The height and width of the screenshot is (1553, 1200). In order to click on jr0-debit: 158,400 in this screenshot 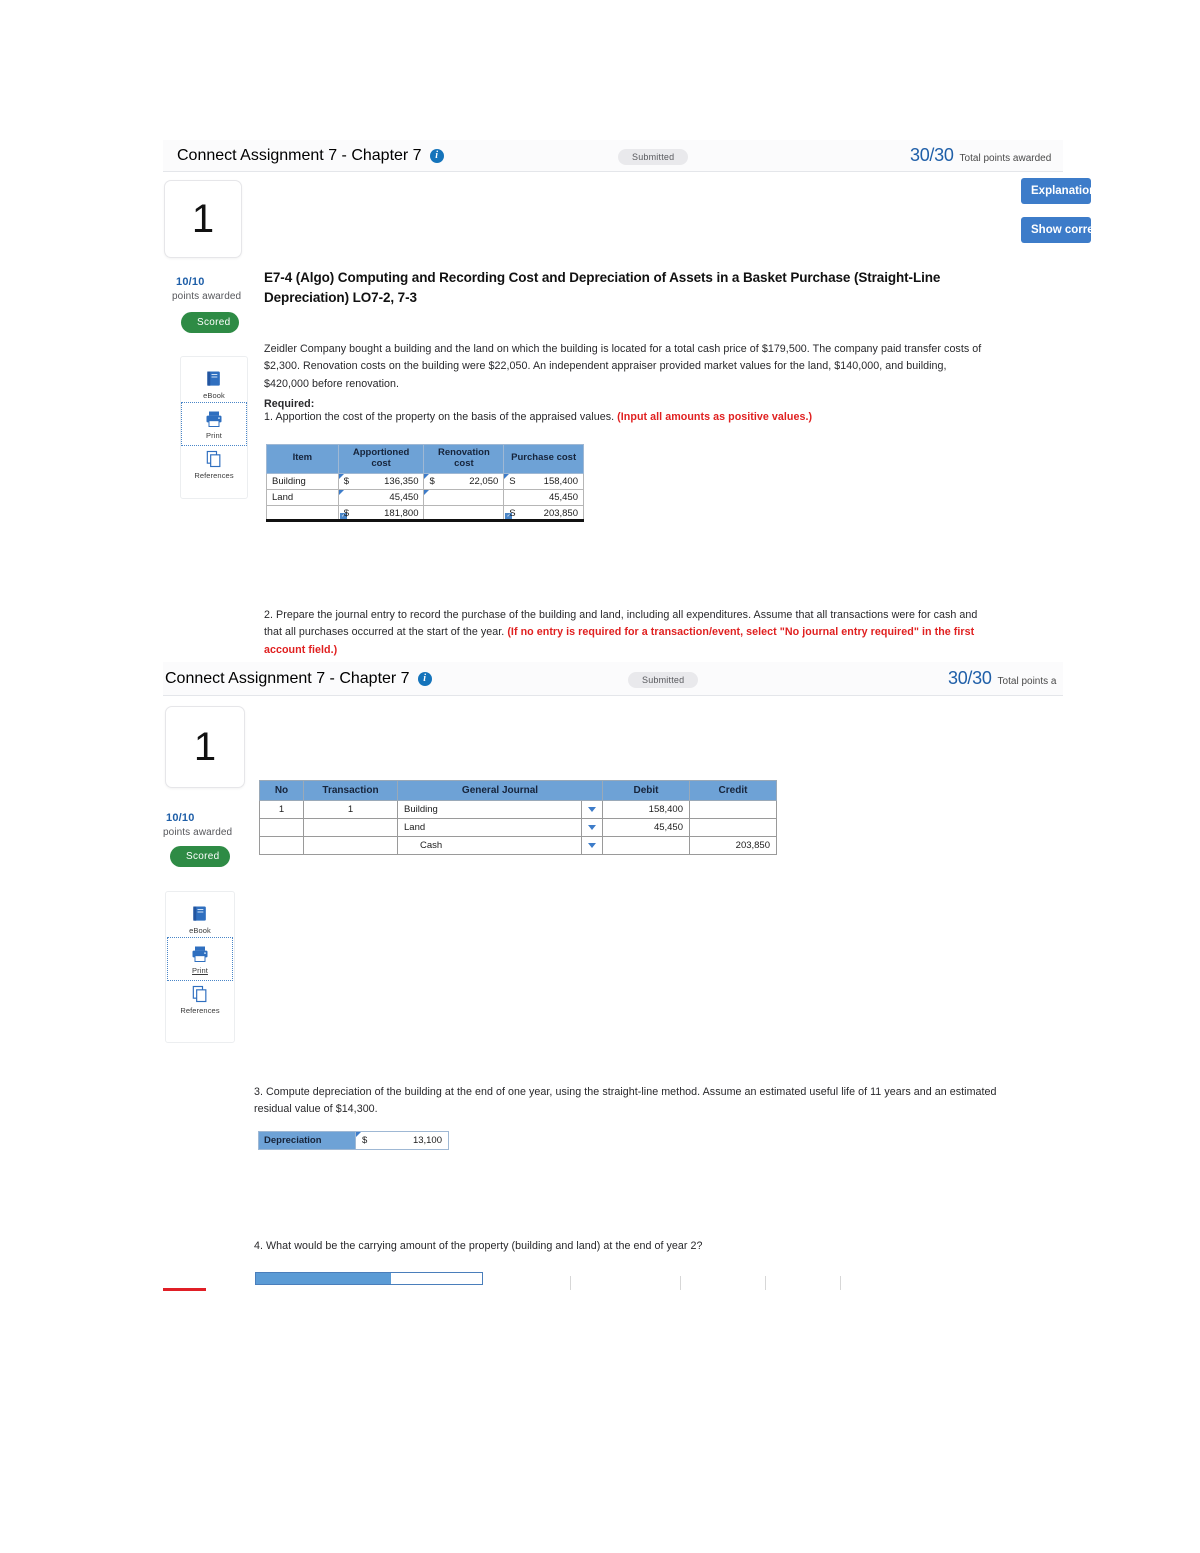, I will do `click(646, 809)`.